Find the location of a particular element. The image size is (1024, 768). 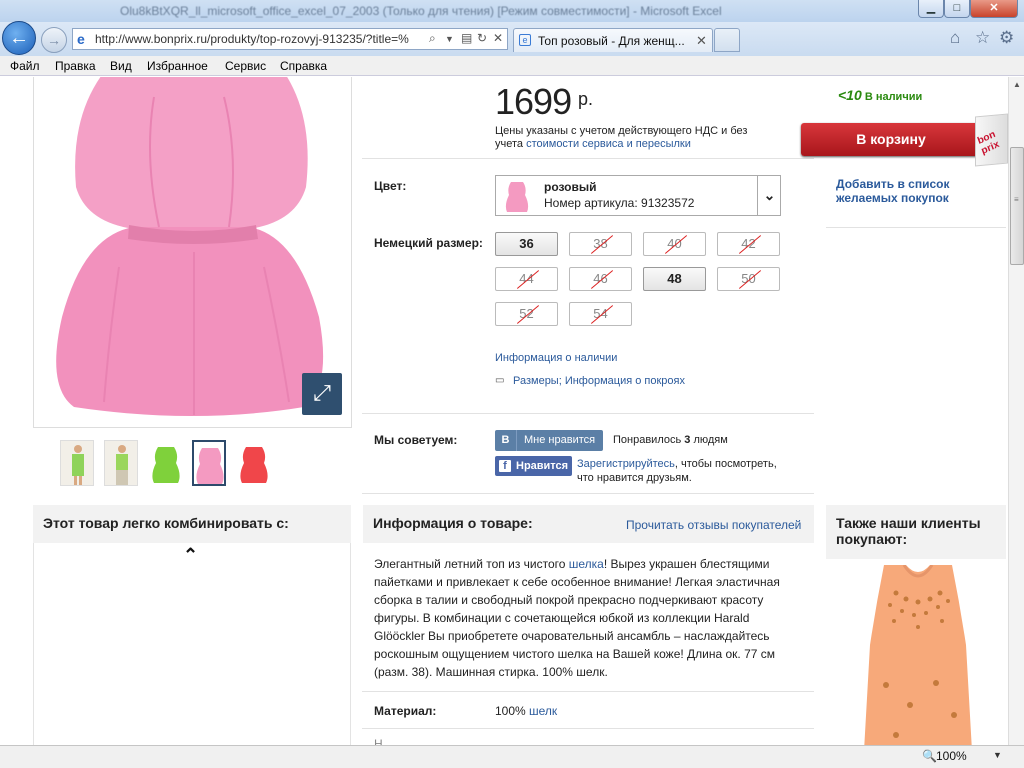

status-bar: 🔍 100% ▼ is located at coordinates (512, 756).